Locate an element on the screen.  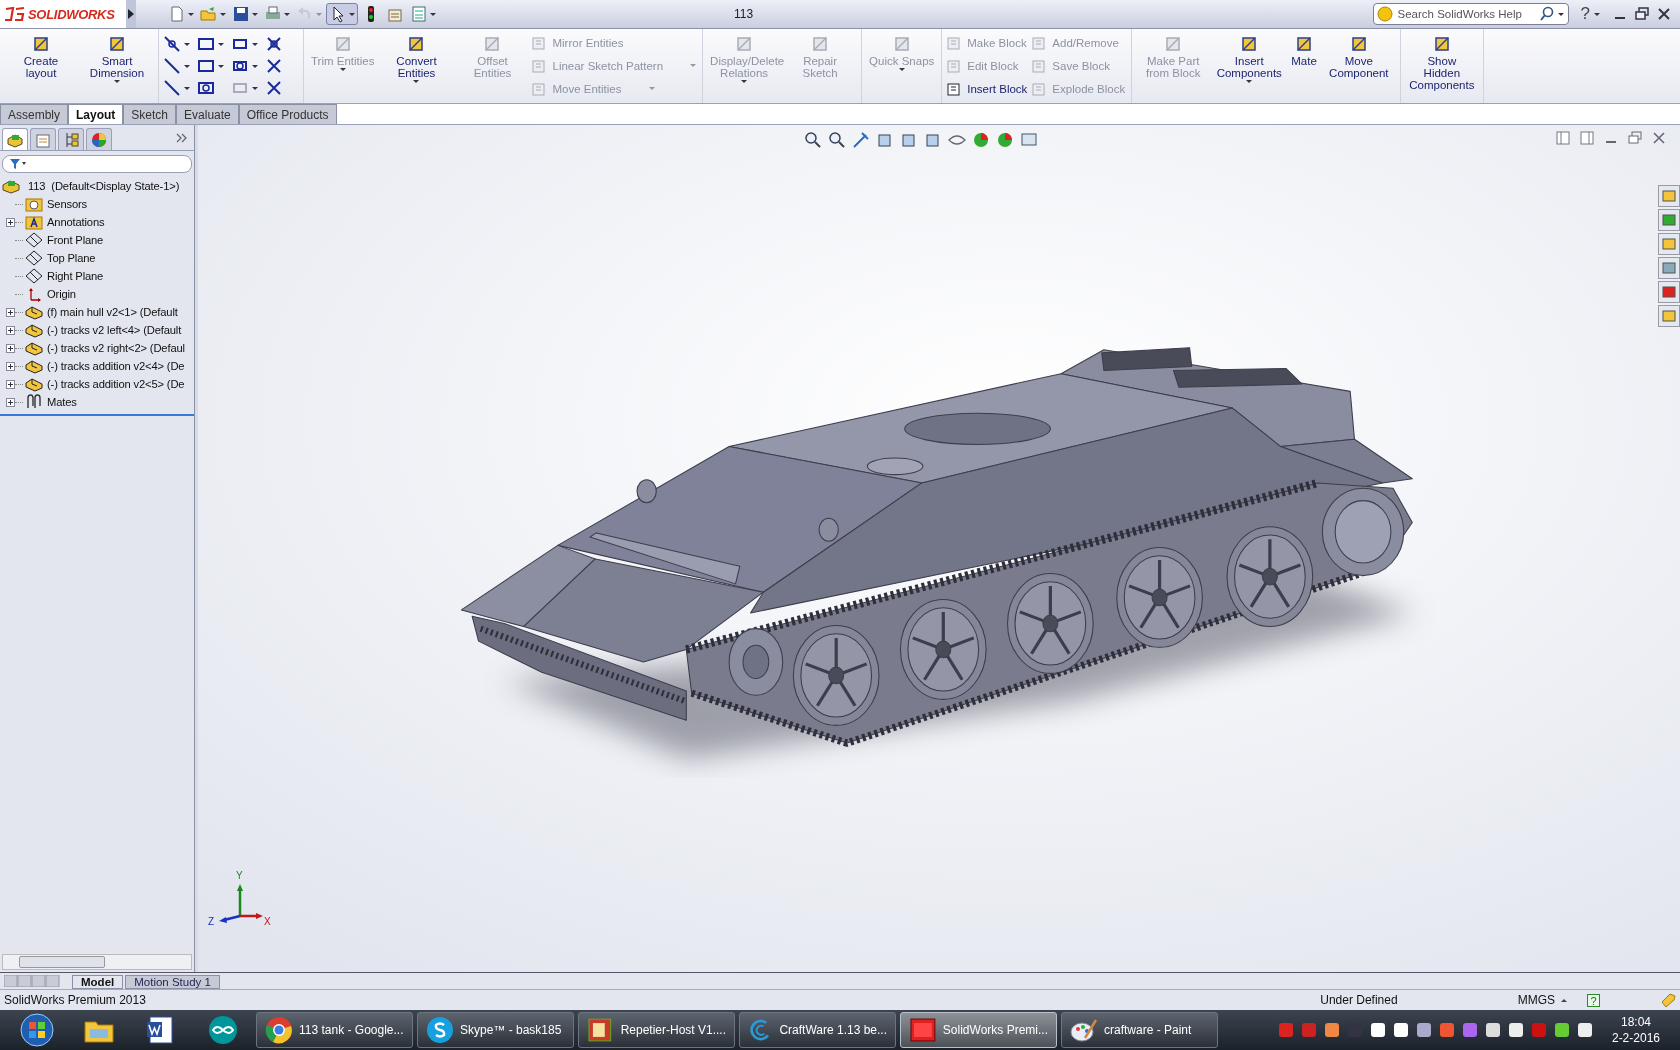
document-tab: Motion Study 1 is located at coordinates (172, 982).